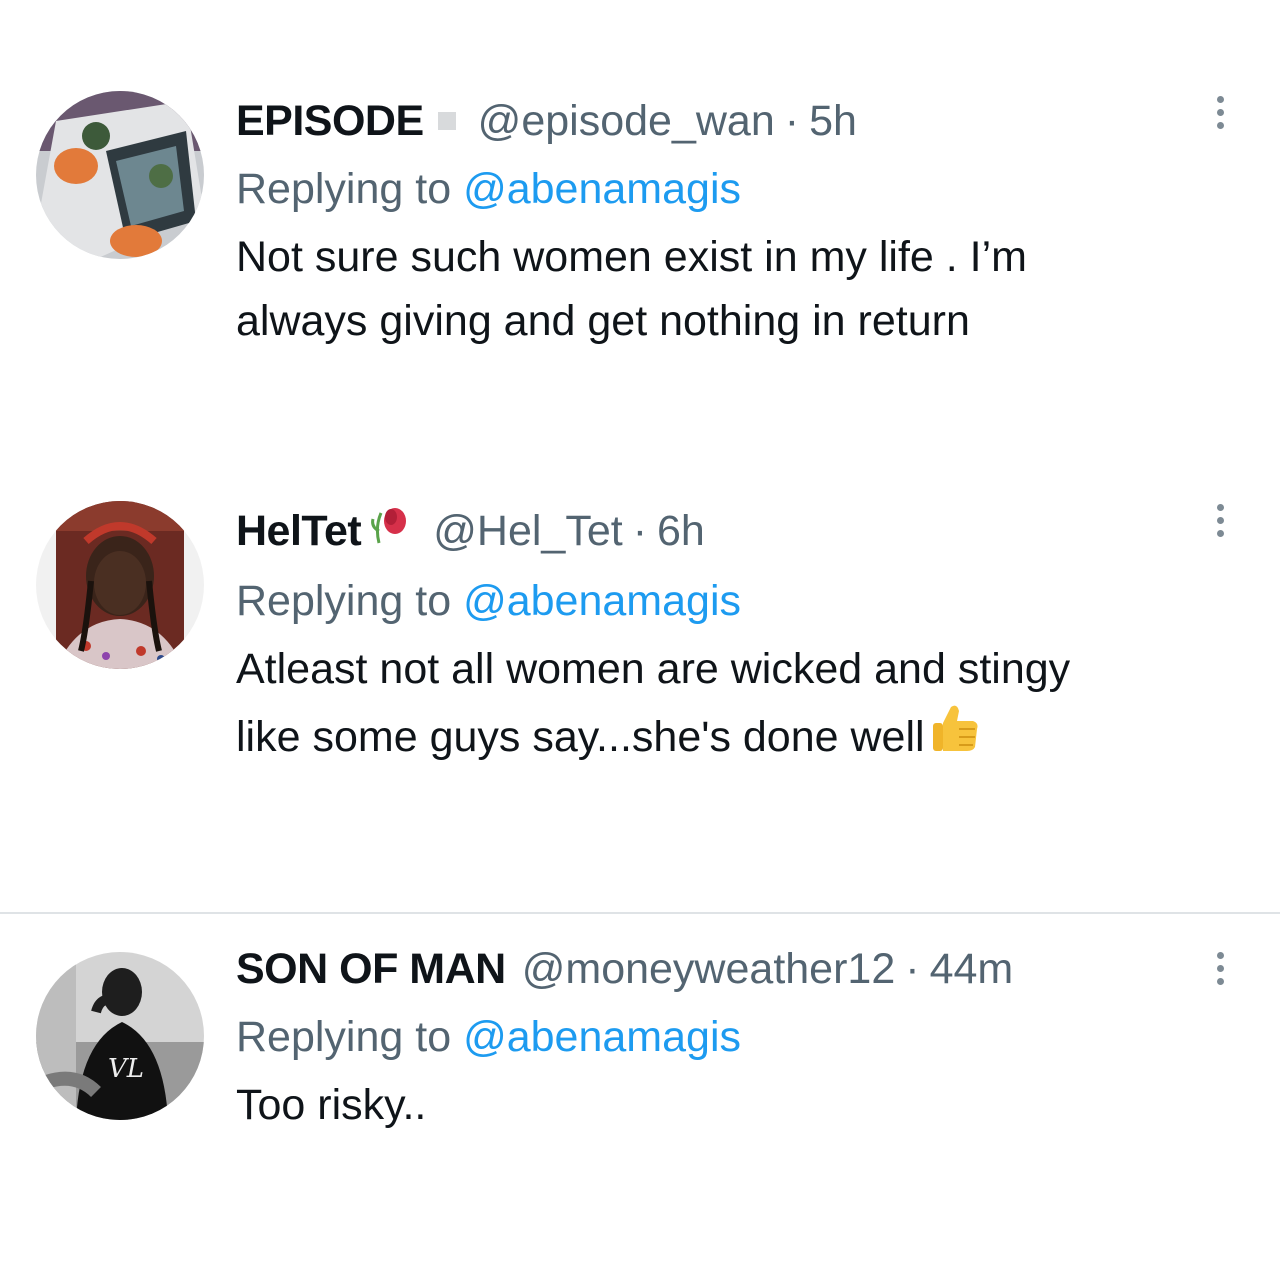 Image resolution: width=1280 pixels, height=1280 pixels. What do you see at coordinates (736, 1105) in the screenshot?
I see `tweet-body: Too risky..` at bounding box center [736, 1105].